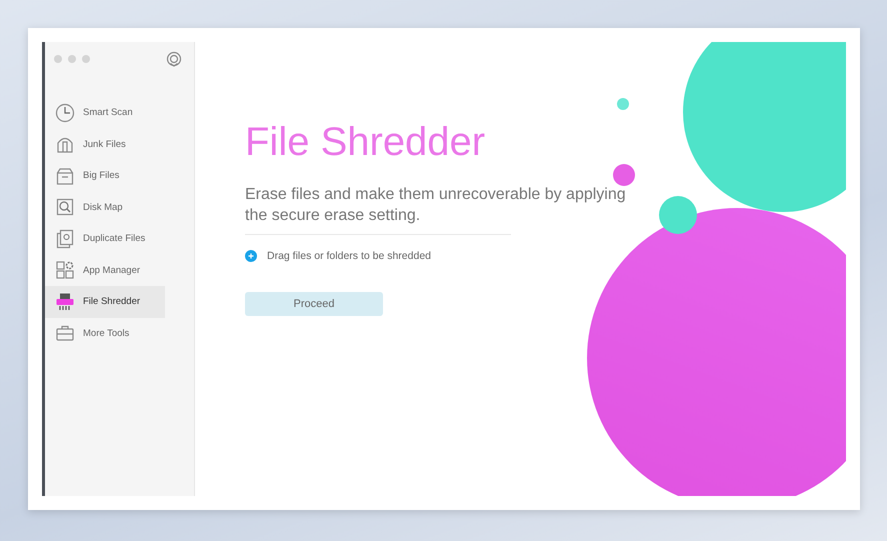 The width and height of the screenshot is (887, 541). What do you see at coordinates (65, 333) in the screenshot?
I see `toolbox-icon` at bounding box center [65, 333].